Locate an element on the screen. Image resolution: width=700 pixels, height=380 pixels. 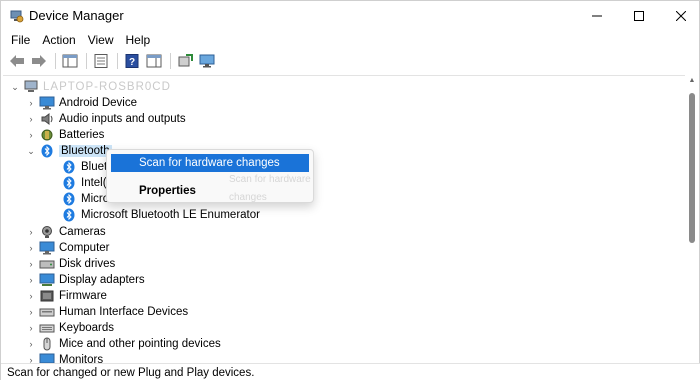
help-icon: ? is located at coordinates (132, 61).